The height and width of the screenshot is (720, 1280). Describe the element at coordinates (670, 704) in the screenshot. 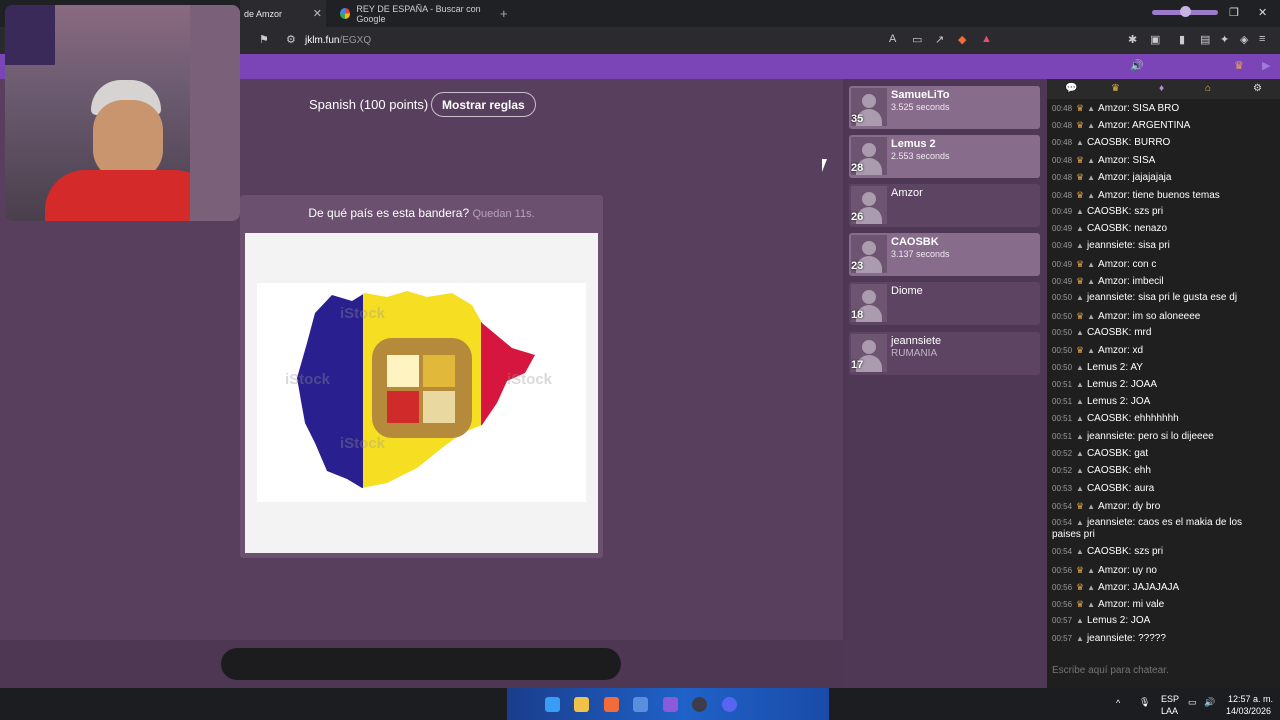

I see `app-icon` at that location.